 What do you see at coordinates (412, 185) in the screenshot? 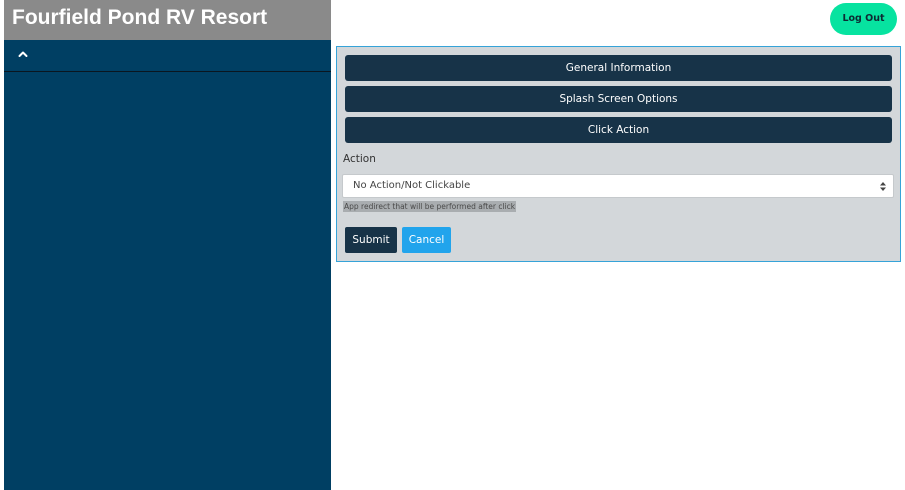
I see `action-select-value: No Action/Not Clickable` at bounding box center [412, 185].